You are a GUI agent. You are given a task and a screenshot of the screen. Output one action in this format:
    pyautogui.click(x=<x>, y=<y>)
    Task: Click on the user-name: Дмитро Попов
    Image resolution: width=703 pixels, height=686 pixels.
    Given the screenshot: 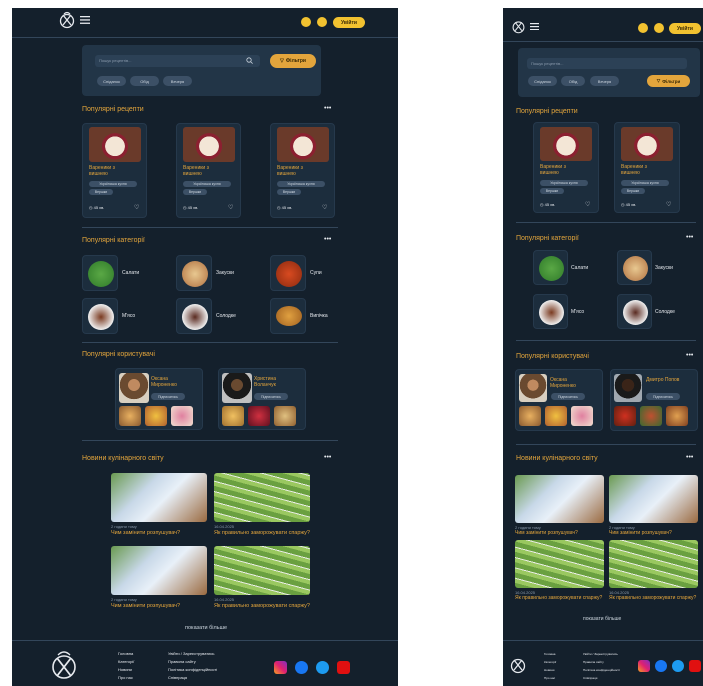 What is the action you would take?
    pyautogui.click(x=666, y=380)
    